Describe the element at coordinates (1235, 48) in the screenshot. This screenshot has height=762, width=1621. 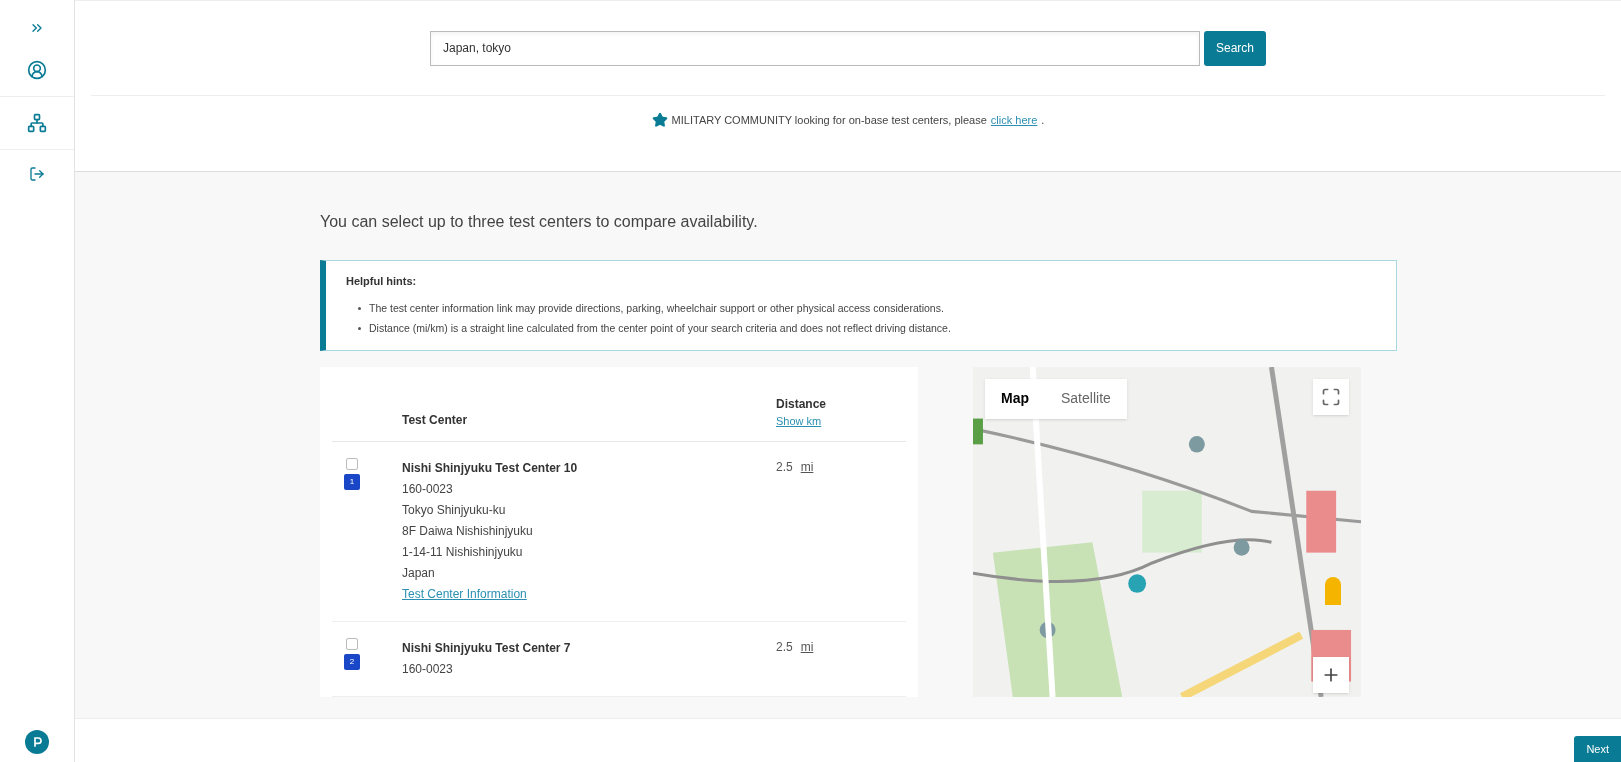
I see `search-button: Search` at that location.